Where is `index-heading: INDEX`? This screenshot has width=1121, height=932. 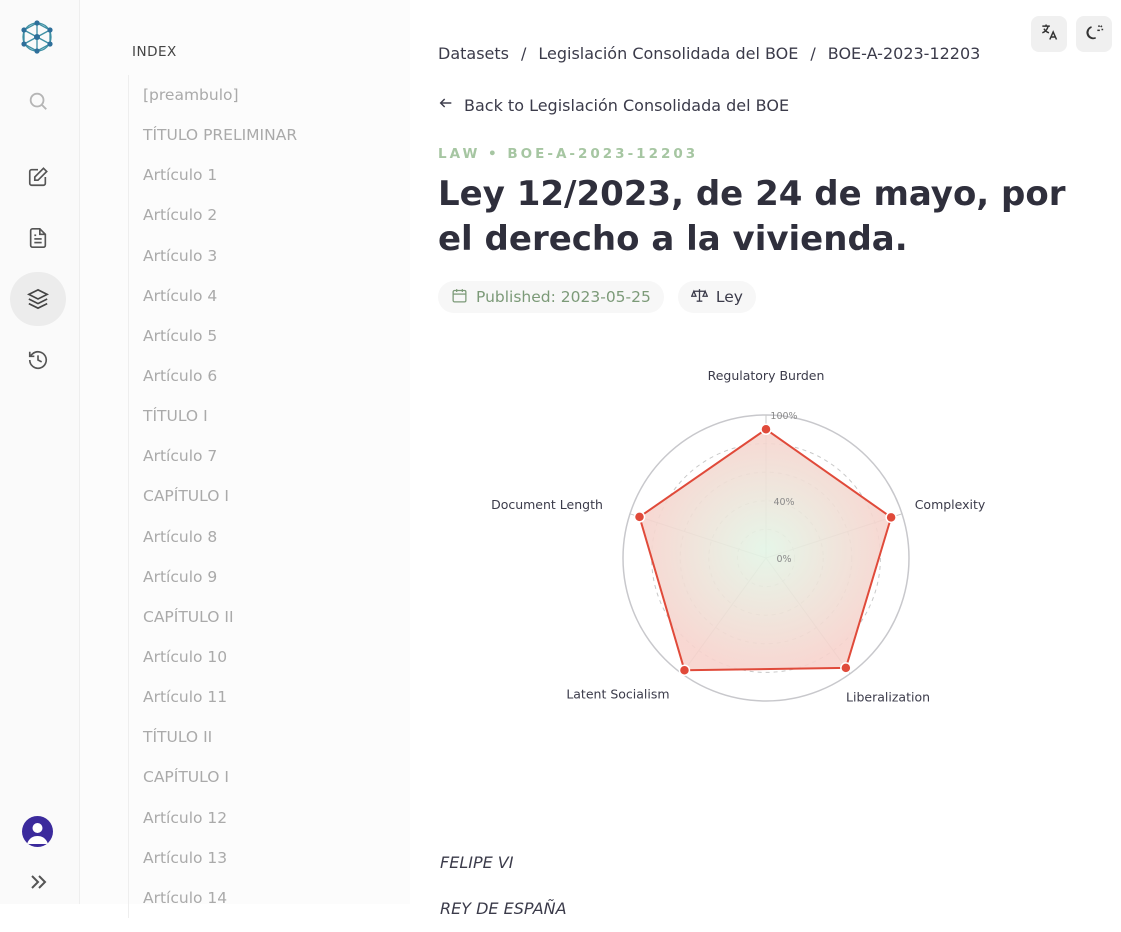 index-heading: INDEX is located at coordinates (154, 52).